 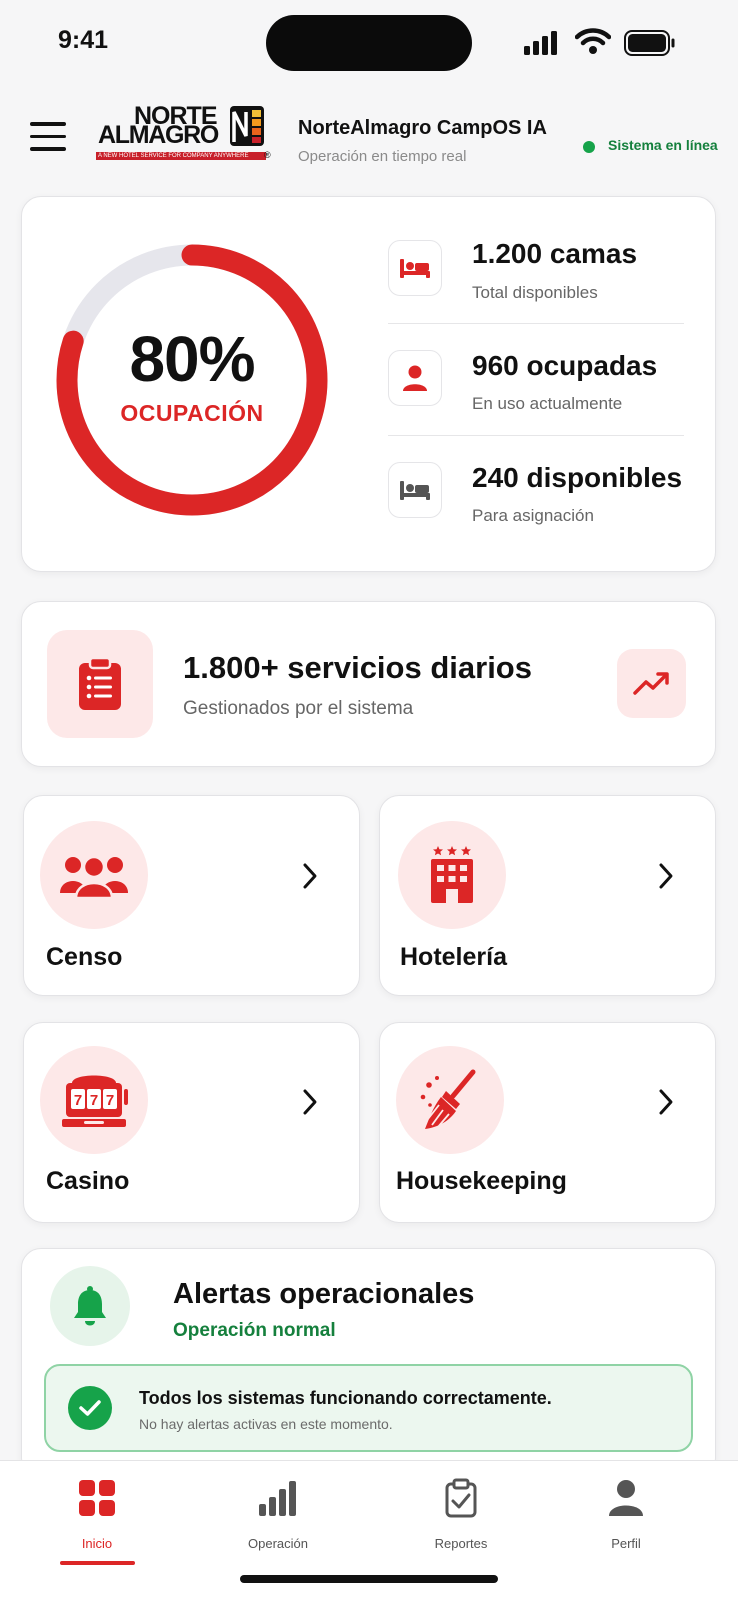 What do you see at coordinates (461, 1543) in the screenshot?
I see `tab-label: Reportes` at bounding box center [461, 1543].